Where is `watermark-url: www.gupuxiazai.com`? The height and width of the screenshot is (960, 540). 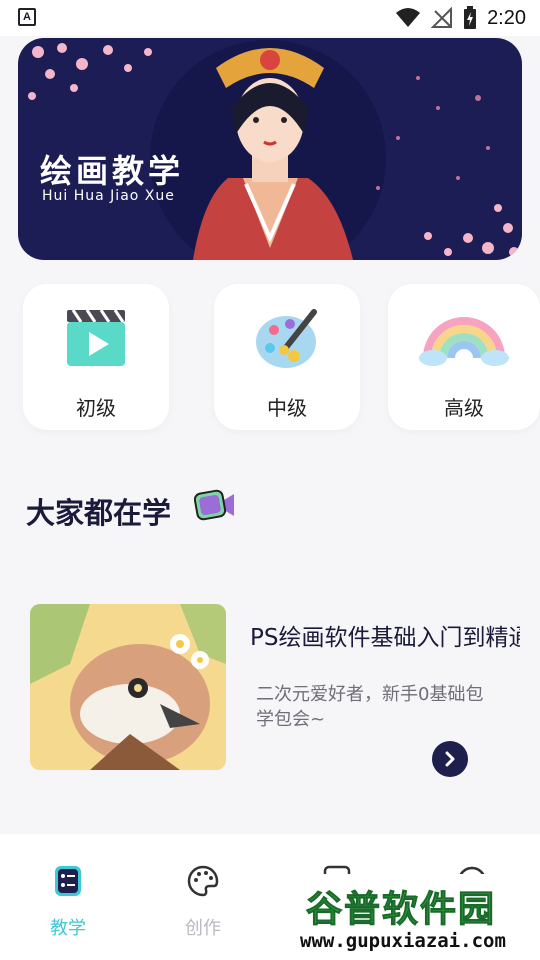
watermark-url: www.gupuxiazai.com is located at coordinates (403, 941).